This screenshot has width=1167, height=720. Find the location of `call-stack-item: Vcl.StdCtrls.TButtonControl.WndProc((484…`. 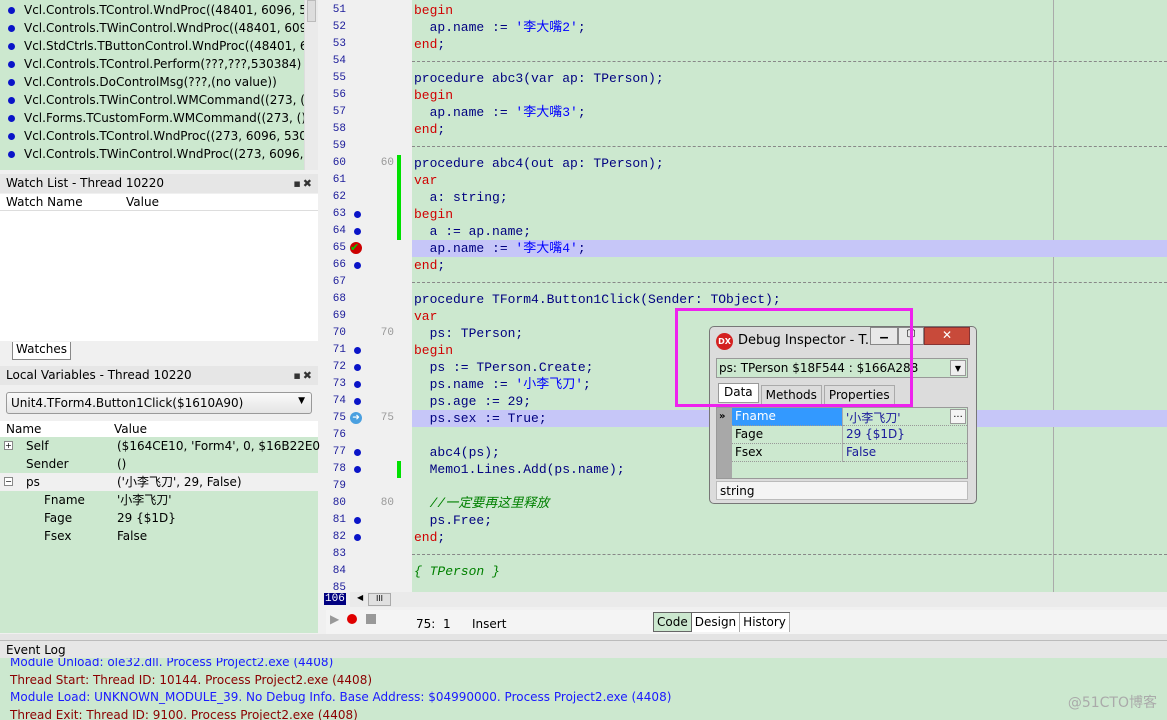

call-stack-item: Vcl.StdCtrls.TButtonControl.WndProc((484… is located at coordinates (152, 46).